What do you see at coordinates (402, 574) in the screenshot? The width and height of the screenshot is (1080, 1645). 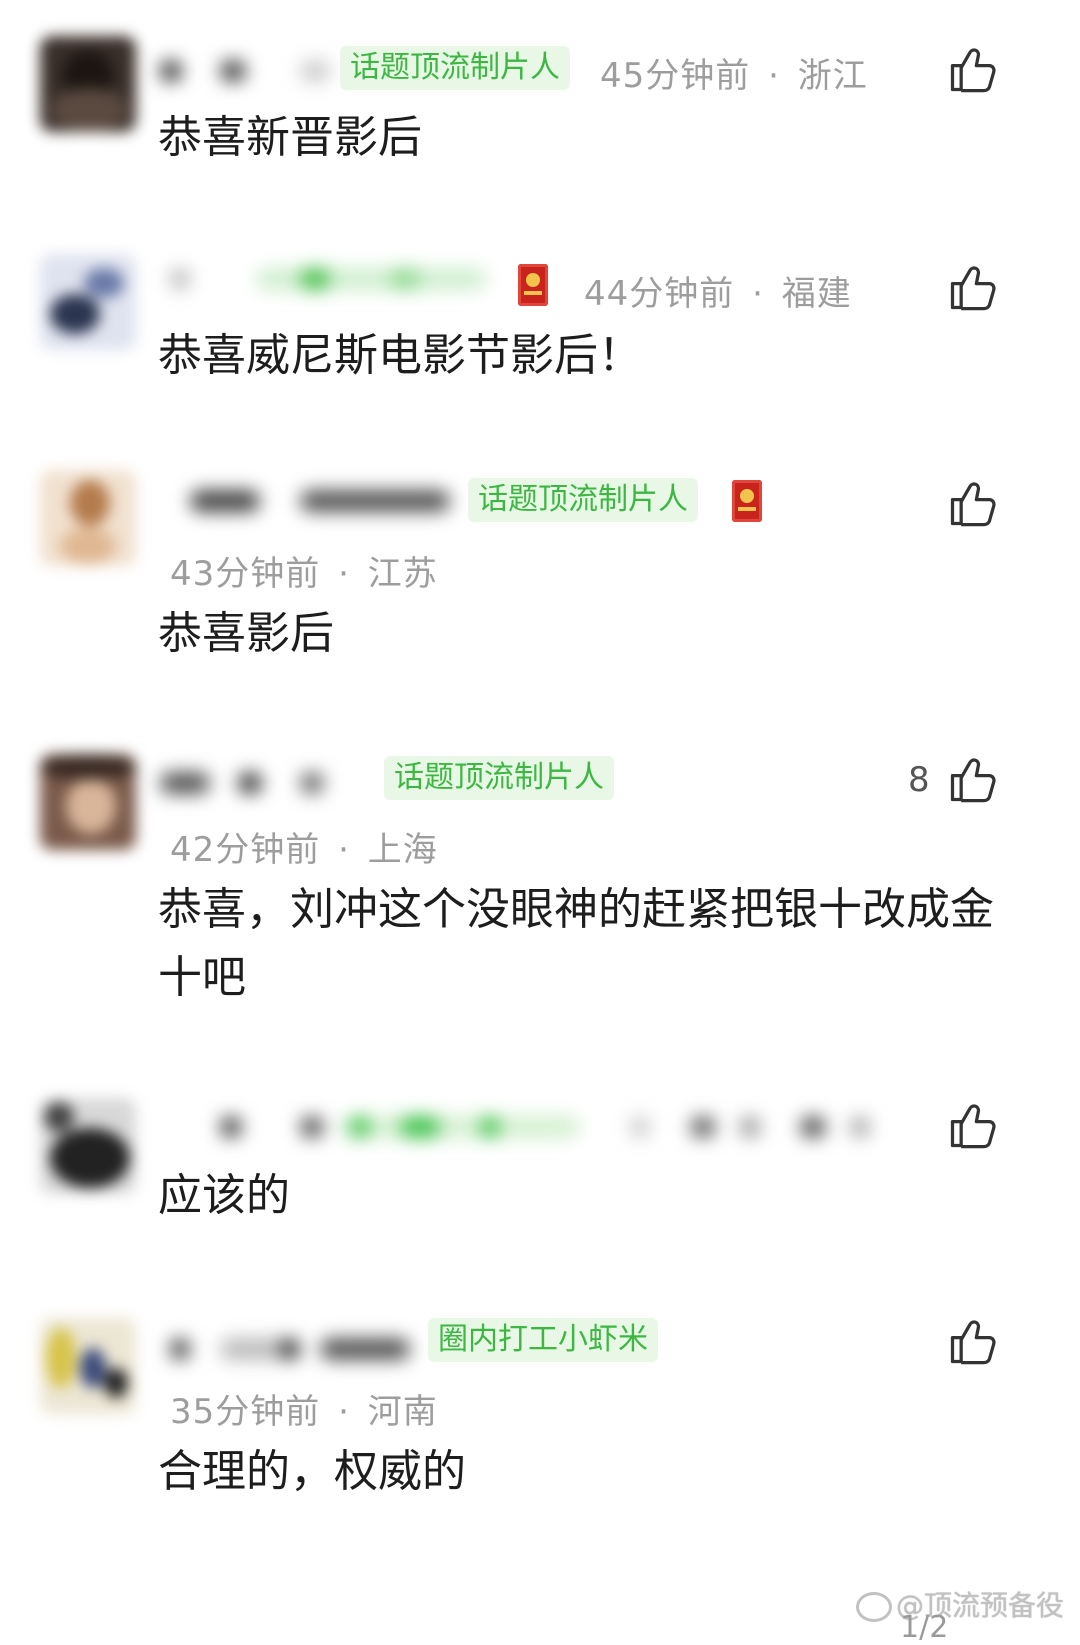 I see `location: 江苏` at bounding box center [402, 574].